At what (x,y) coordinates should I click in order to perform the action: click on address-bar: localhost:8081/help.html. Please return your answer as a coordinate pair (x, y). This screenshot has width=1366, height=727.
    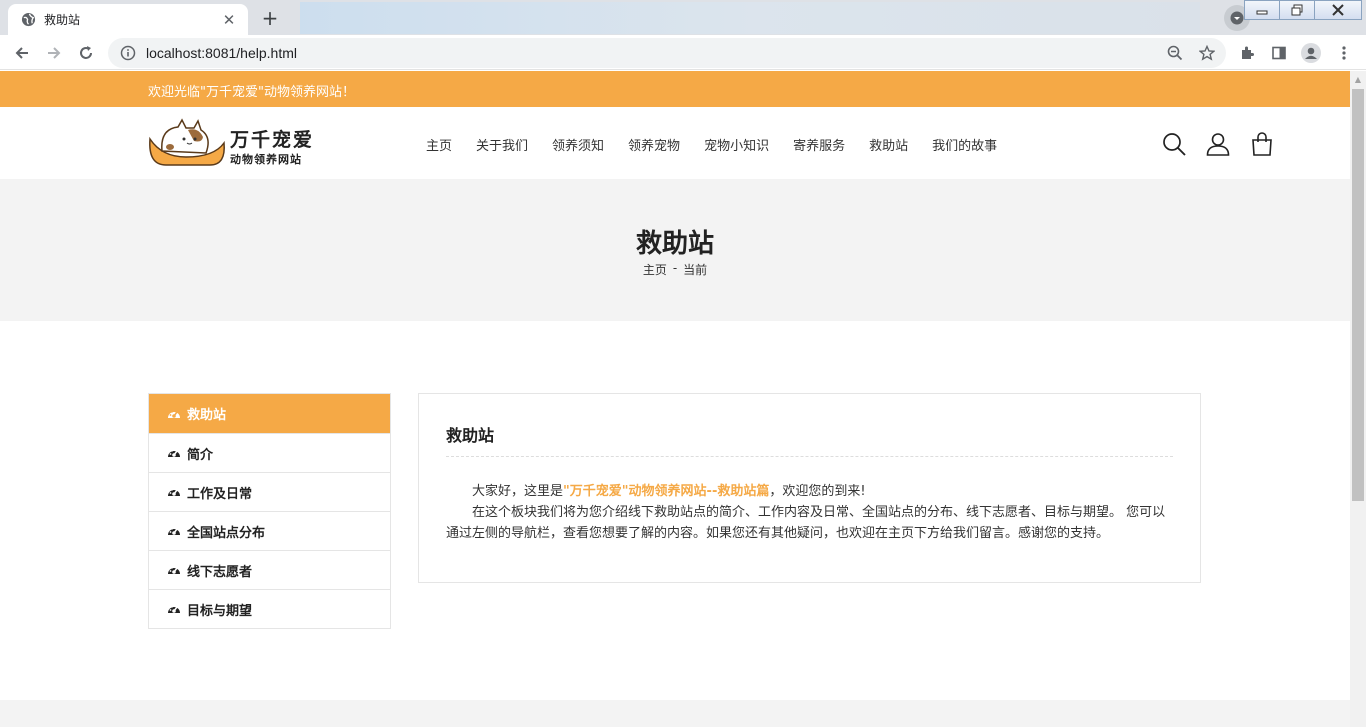
    Looking at the image, I should click on (667, 53).